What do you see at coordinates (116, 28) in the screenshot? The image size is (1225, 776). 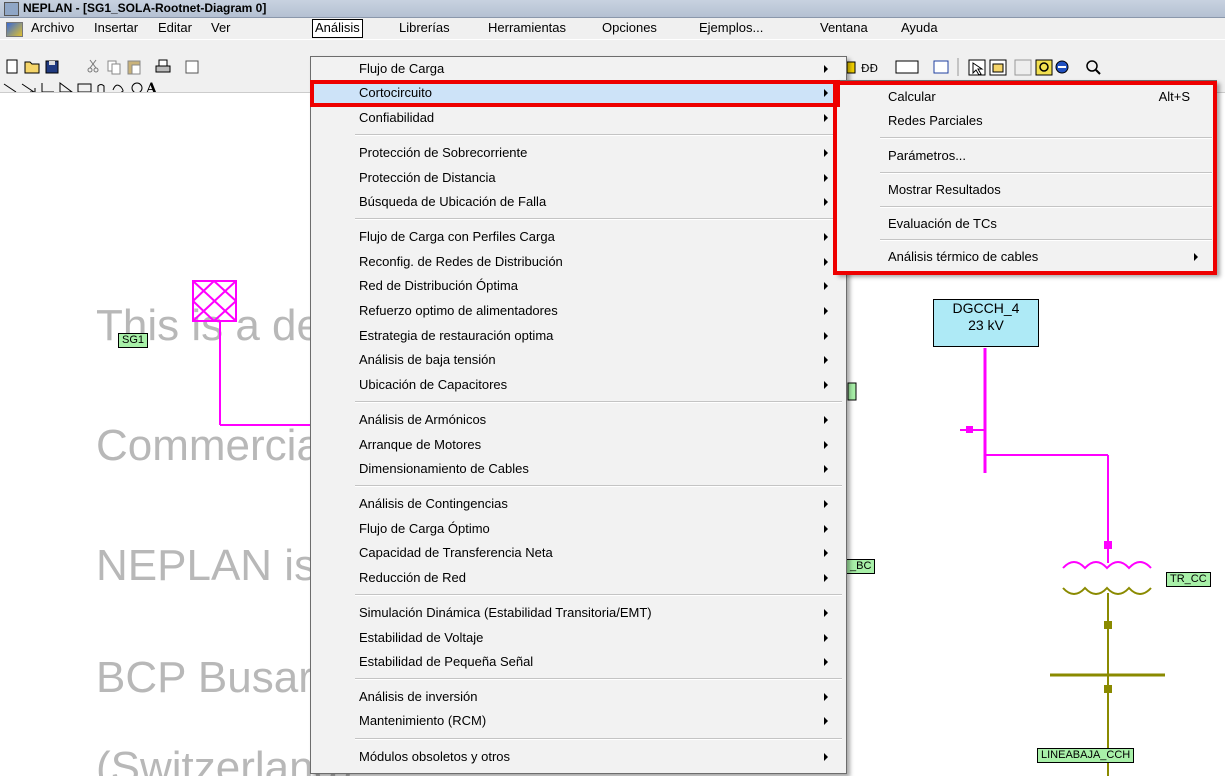 I see `menu-insertar: Insertar` at bounding box center [116, 28].